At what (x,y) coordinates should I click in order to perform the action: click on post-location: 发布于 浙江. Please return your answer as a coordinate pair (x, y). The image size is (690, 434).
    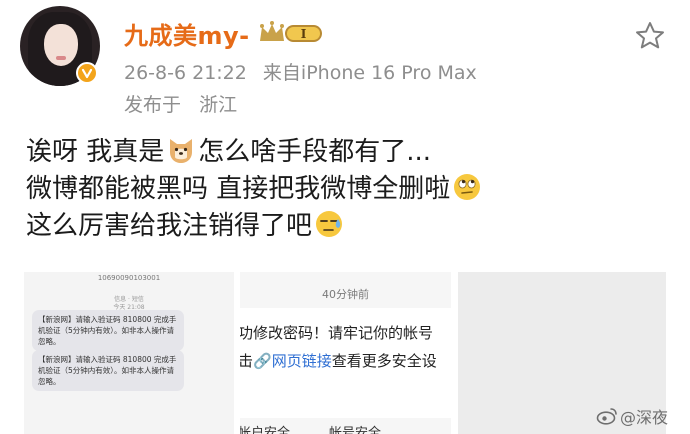
    Looking at the image, I should click on (180, 103).